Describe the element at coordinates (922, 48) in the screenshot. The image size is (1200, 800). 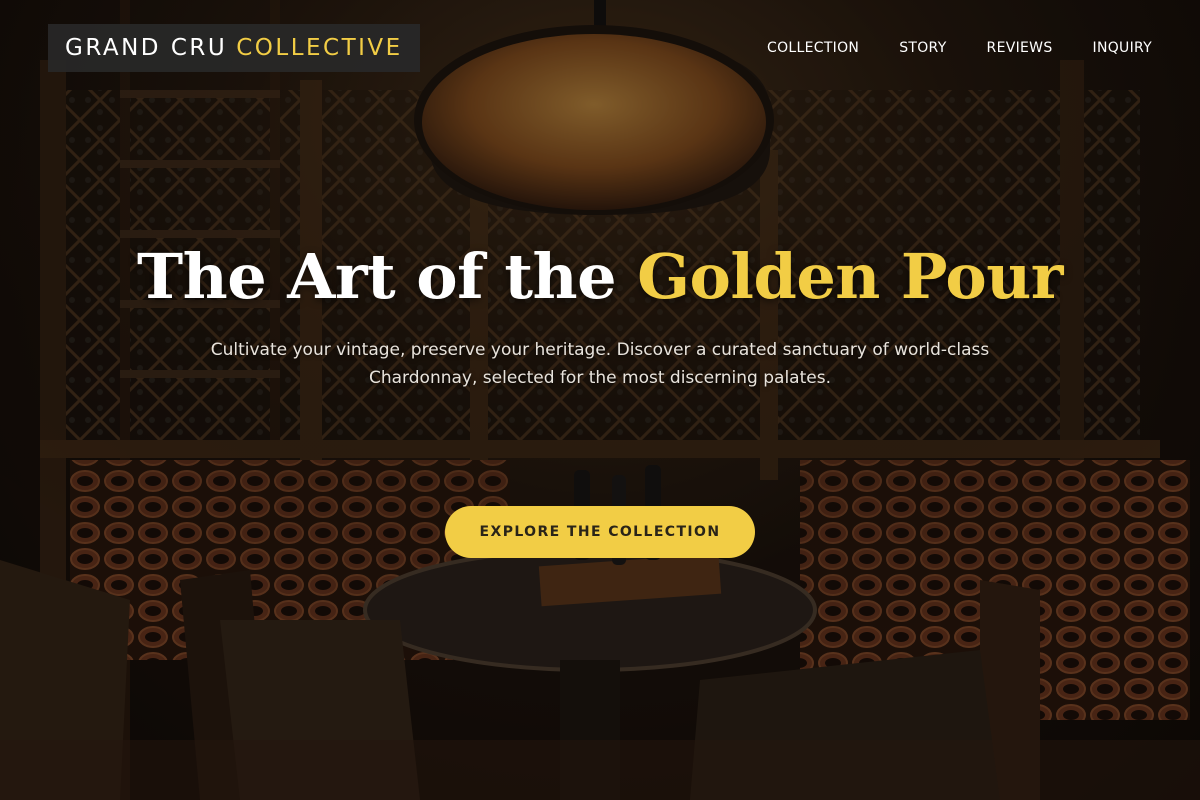
I see `nav-link-story: STORY` at that location.